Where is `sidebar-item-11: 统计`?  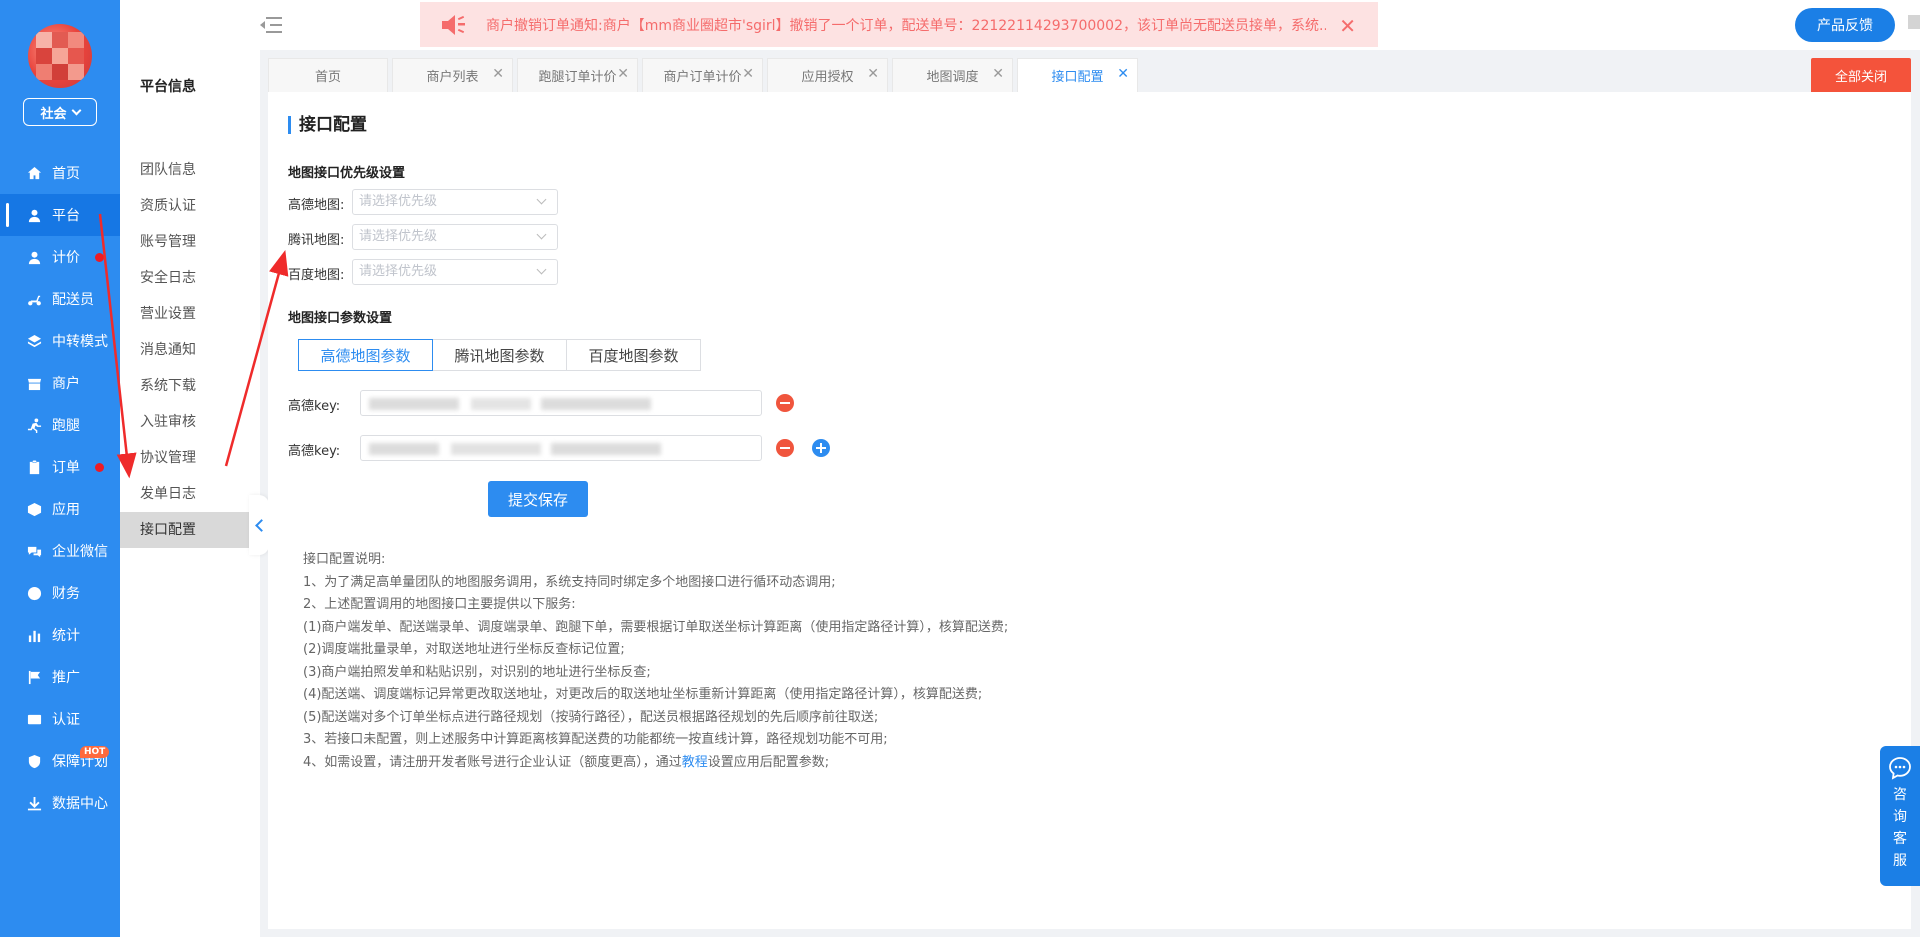
sidebar-item-11: 统计 is located at coordinates (60, 635).